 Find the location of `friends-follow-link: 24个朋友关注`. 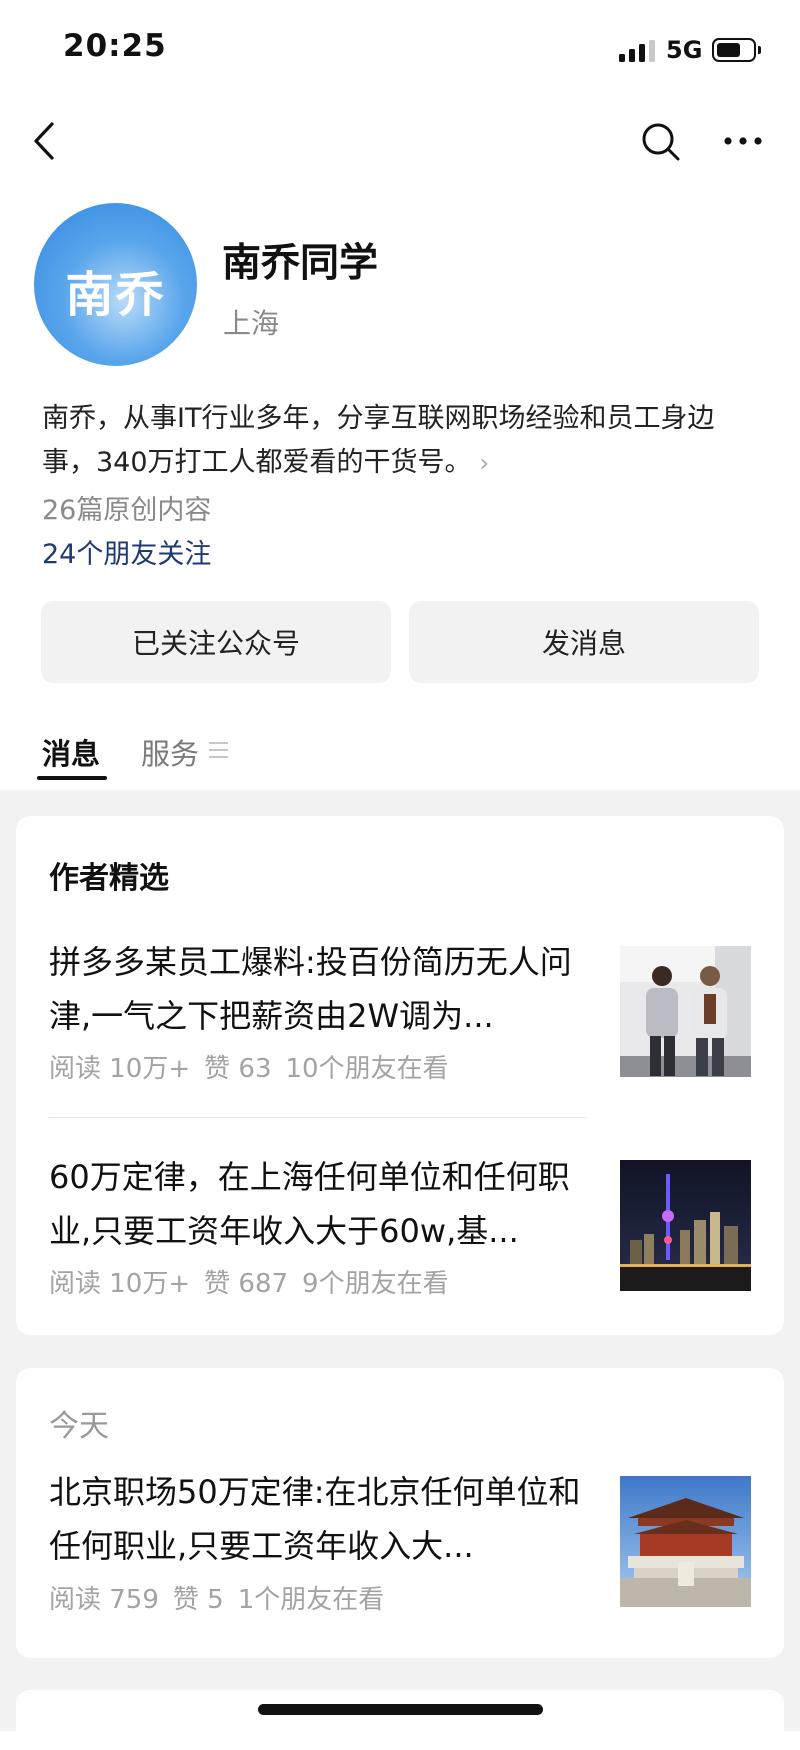

friends-follow-link: 24个朋友关注 is located at coordinates (126, 551).